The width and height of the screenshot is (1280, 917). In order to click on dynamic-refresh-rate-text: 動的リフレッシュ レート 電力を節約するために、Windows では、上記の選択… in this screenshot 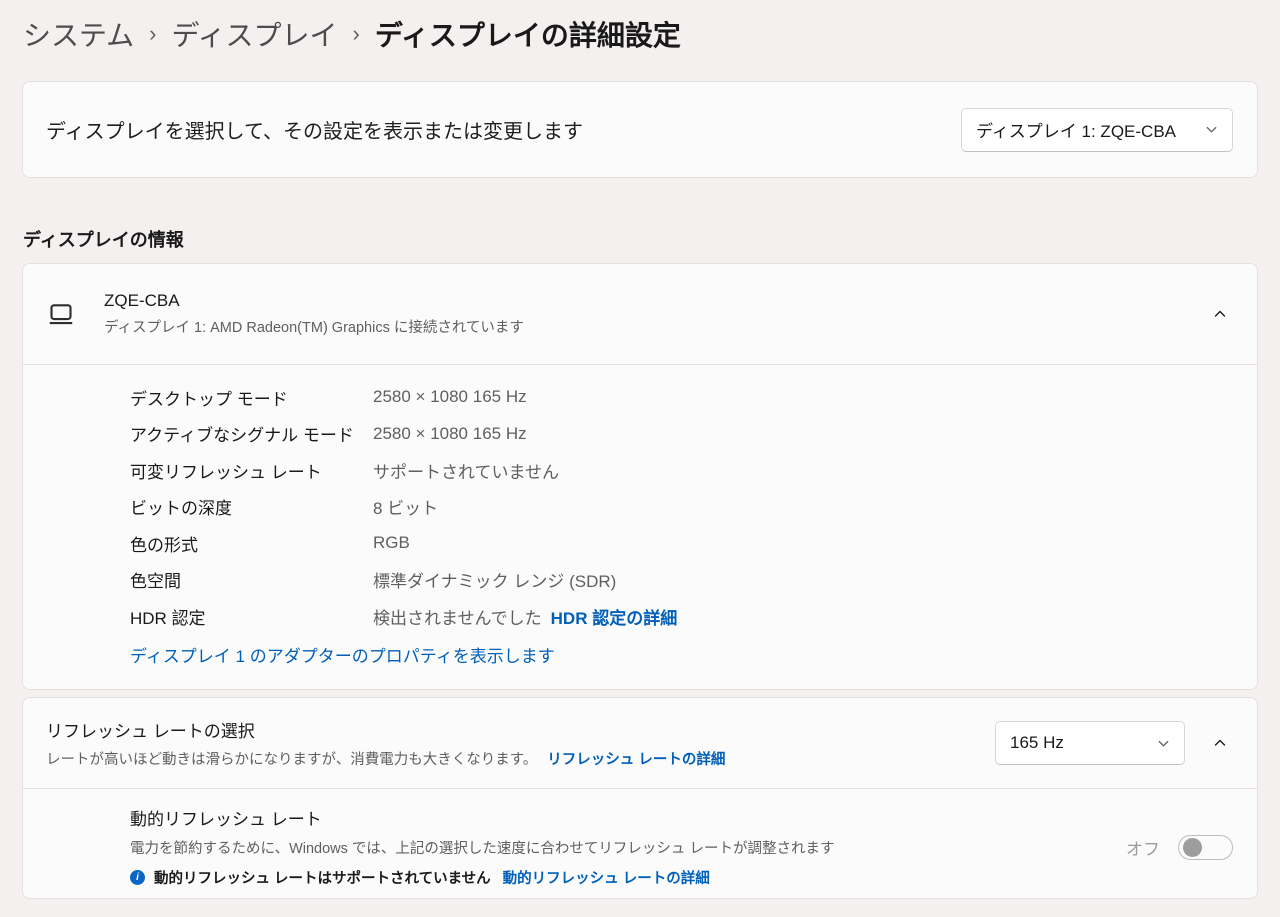, I will do `click(482, 851)`.